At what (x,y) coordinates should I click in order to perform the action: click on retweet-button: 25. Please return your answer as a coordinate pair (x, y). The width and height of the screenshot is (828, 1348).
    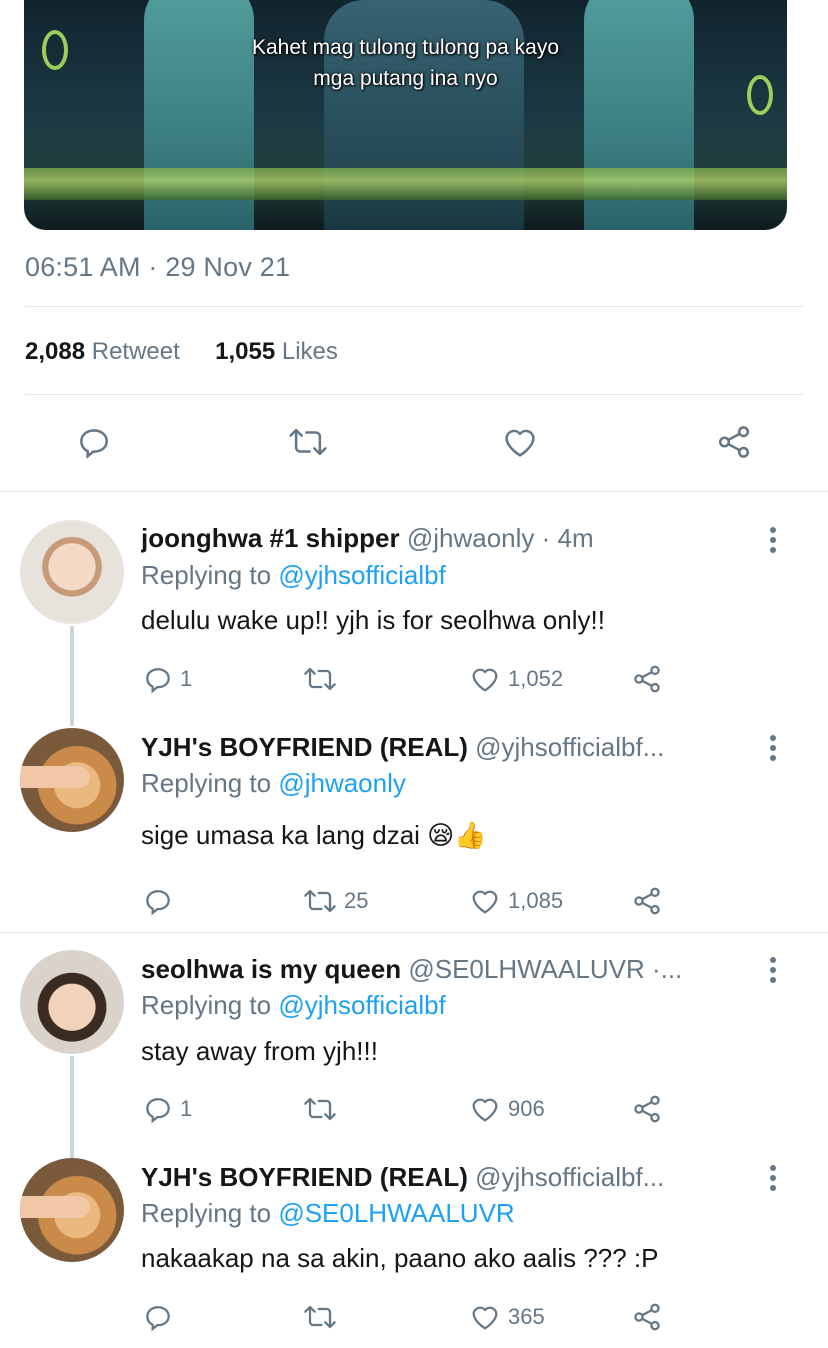
    Looking at the image, I should click on (335, 901).